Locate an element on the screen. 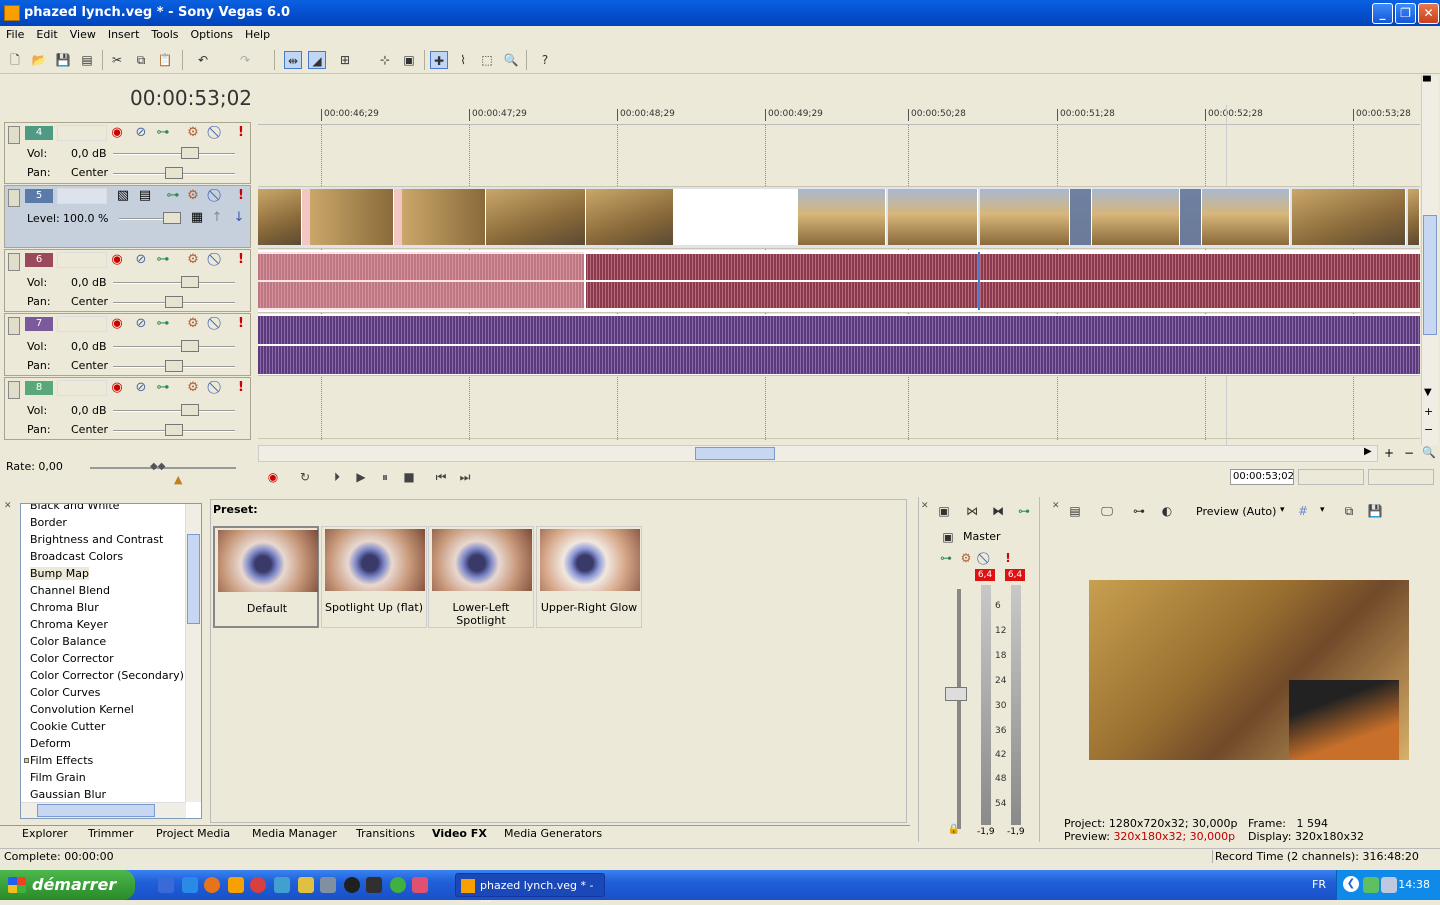 This screenshot has width=1440, height=905. start-button: démarrer is located at coordinates (67, 885).